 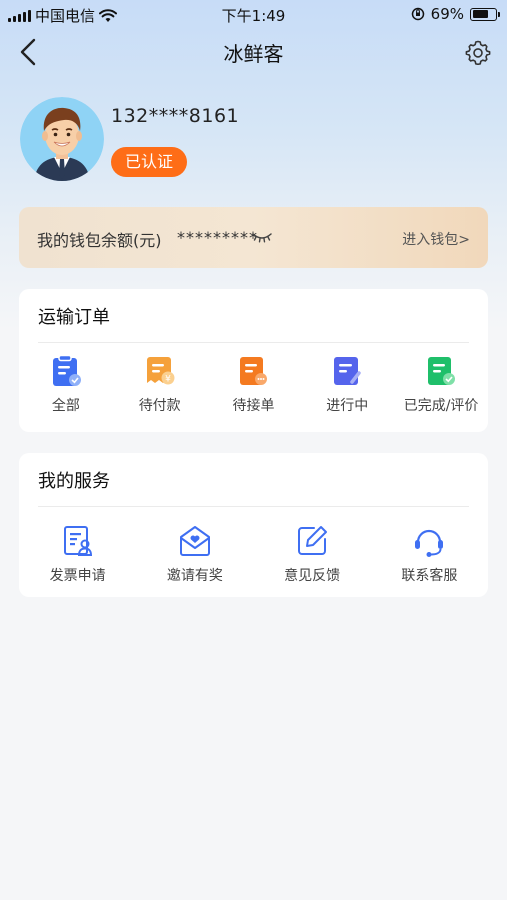 I want to click on status-right: 69%, so click(x=455, y=14).